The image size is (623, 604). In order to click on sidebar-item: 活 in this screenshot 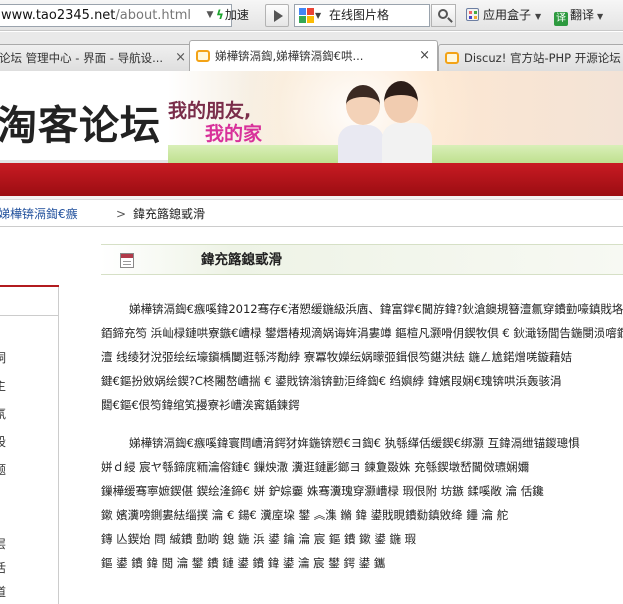, I will do `click(3, 567)`.